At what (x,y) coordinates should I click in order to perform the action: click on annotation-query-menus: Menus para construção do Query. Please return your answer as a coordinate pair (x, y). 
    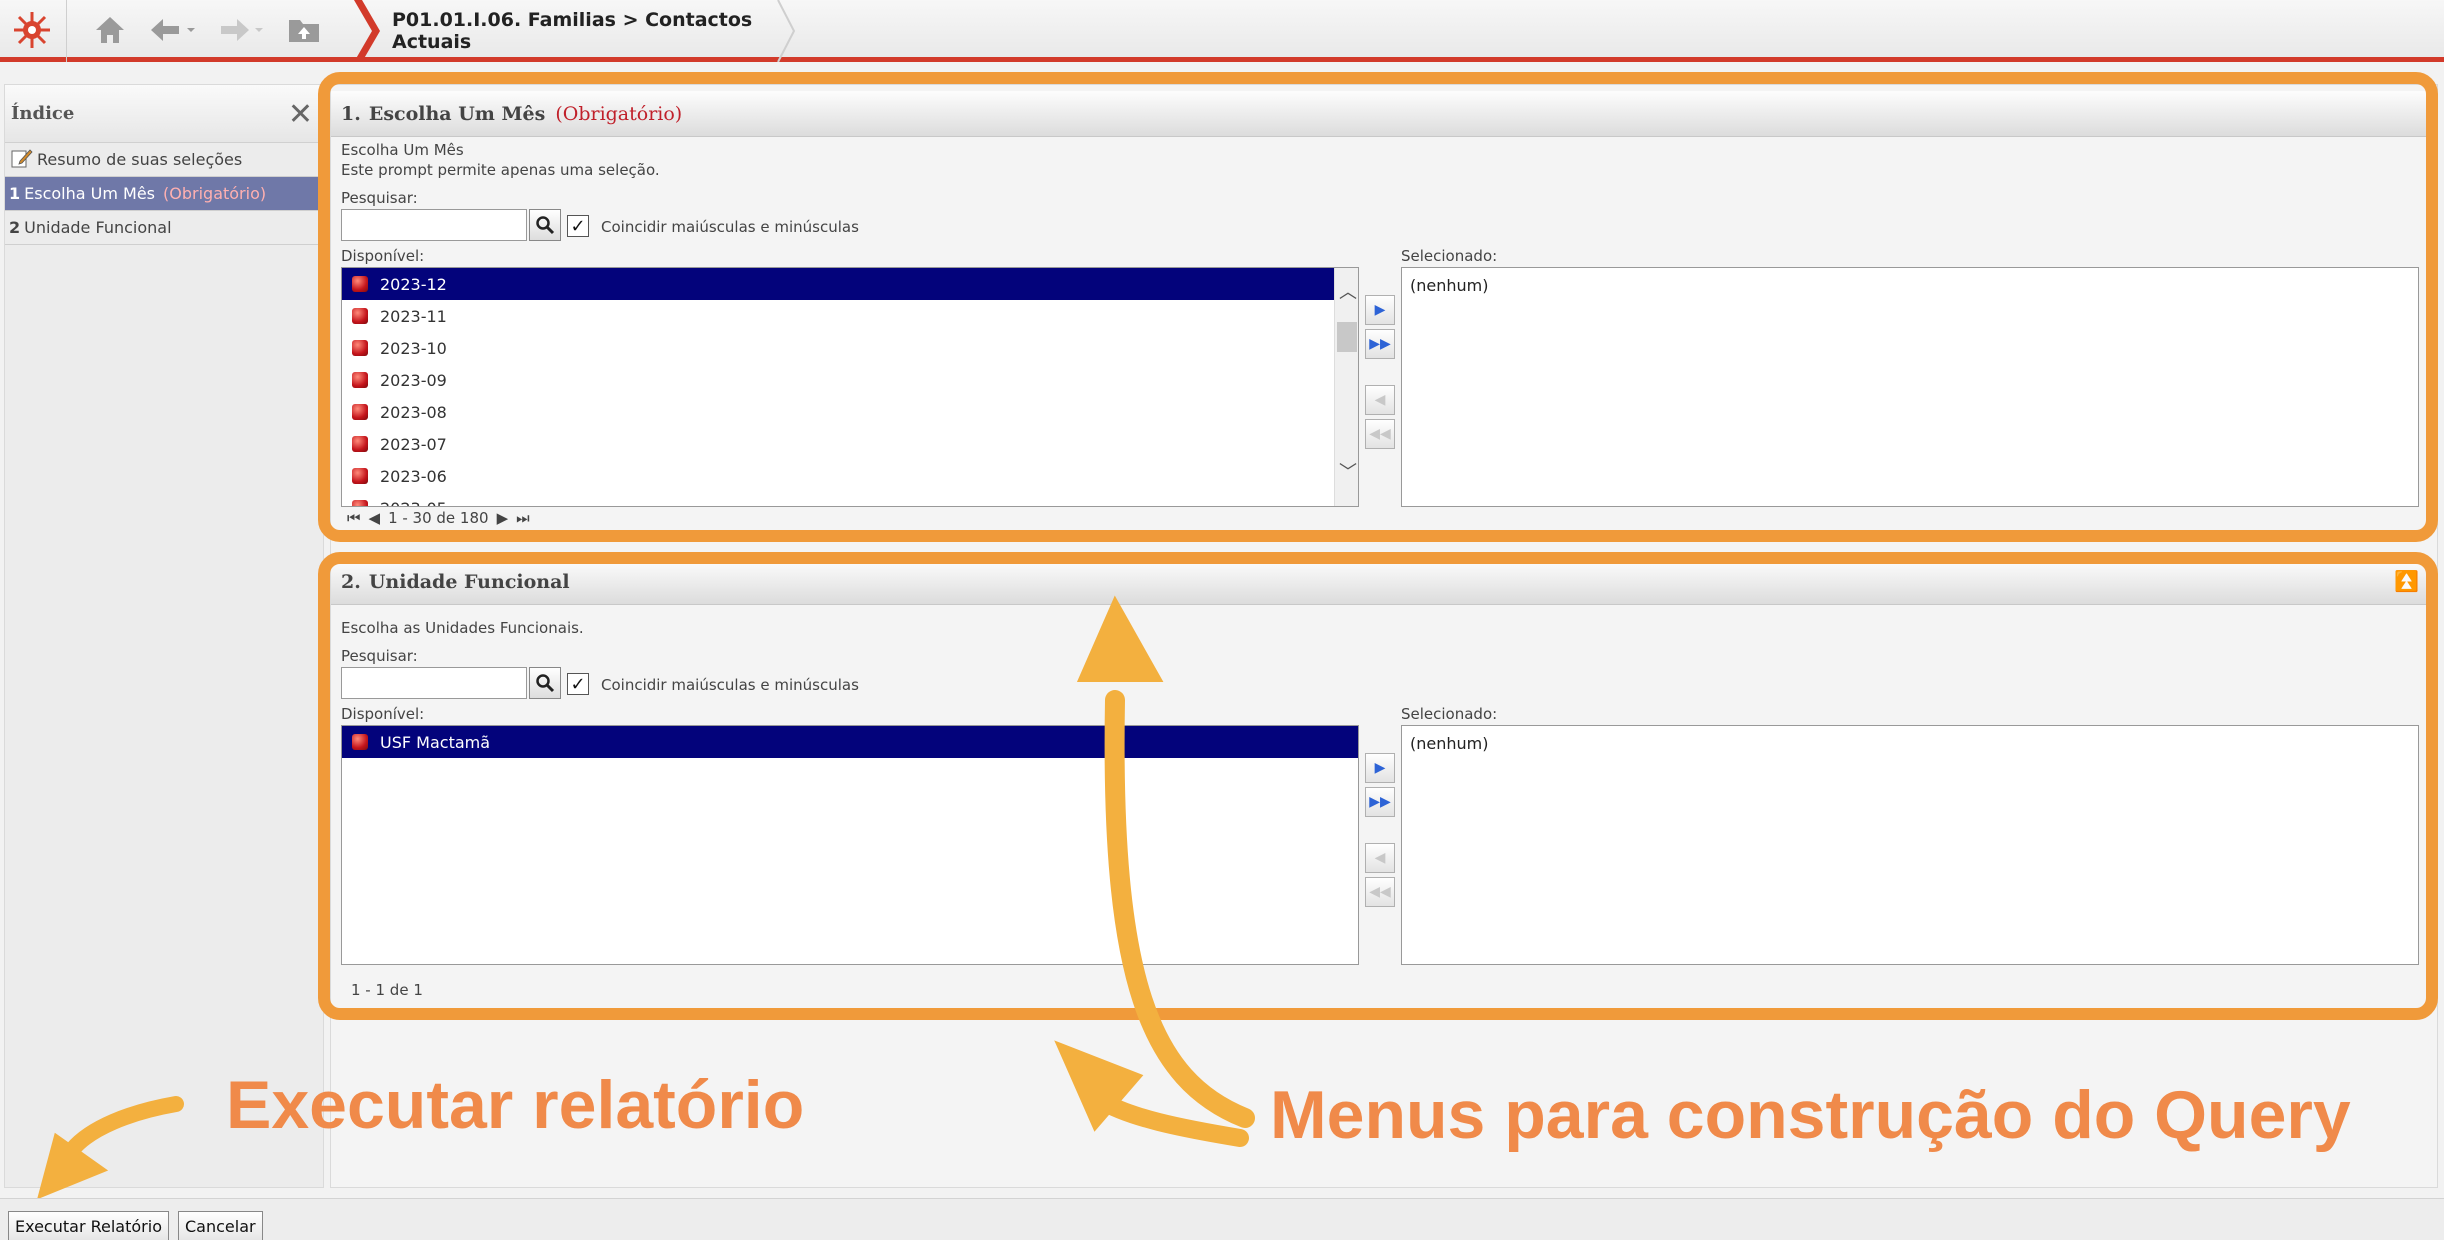
    Looking at the image, I should click on (1810, 1115).